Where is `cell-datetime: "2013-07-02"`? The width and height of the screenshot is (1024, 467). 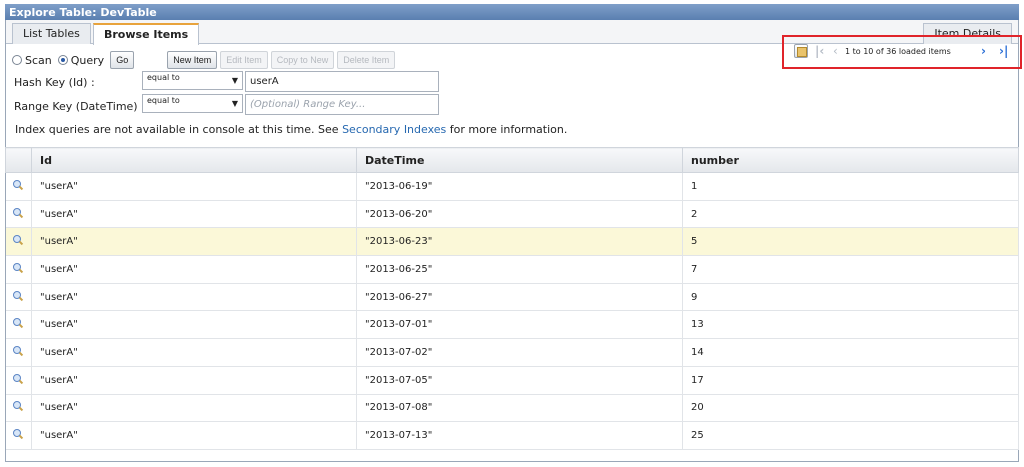 cell-datetime: "2013-07-02" is located at coordinates (519, 352).